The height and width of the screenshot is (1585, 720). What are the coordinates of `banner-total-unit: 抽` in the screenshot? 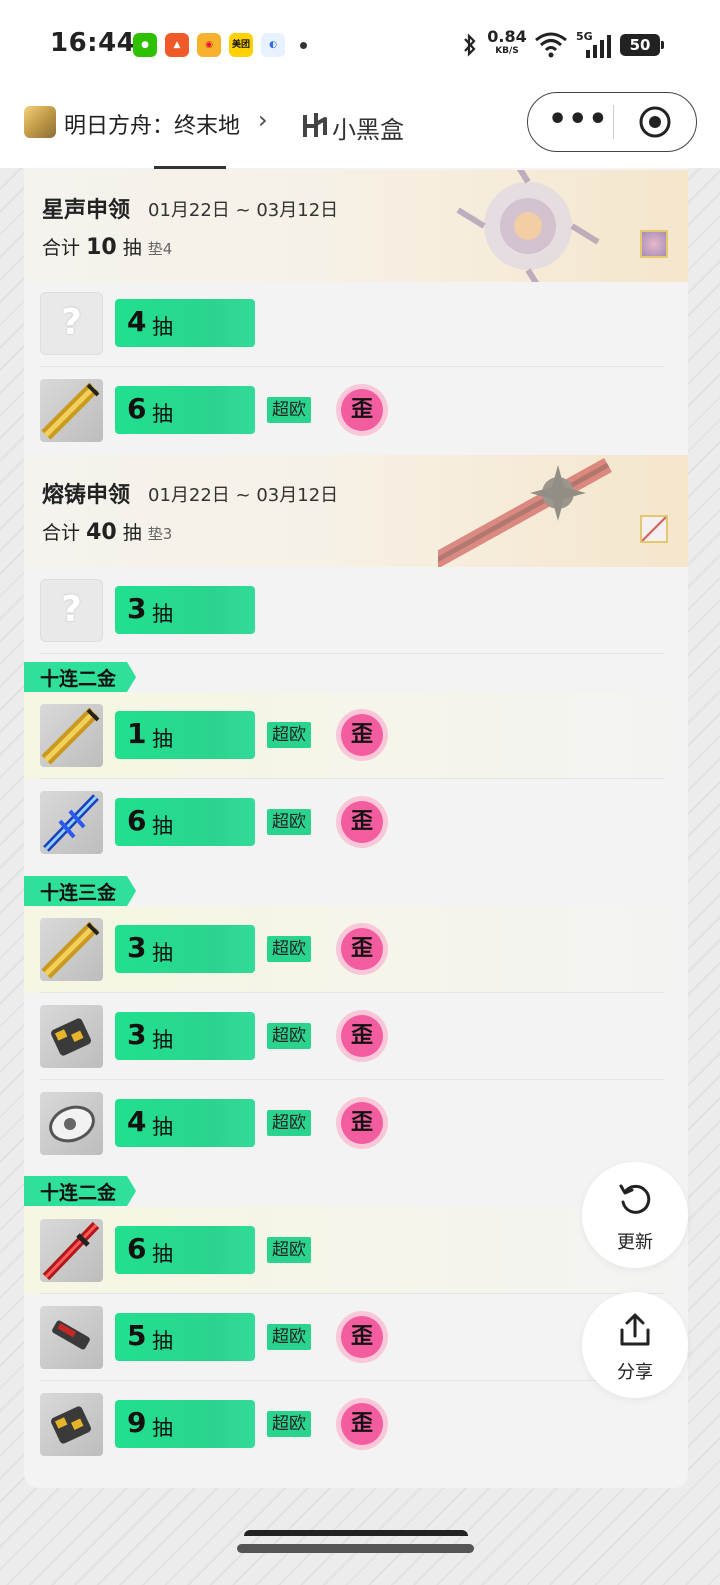 It's located at (132, 533).